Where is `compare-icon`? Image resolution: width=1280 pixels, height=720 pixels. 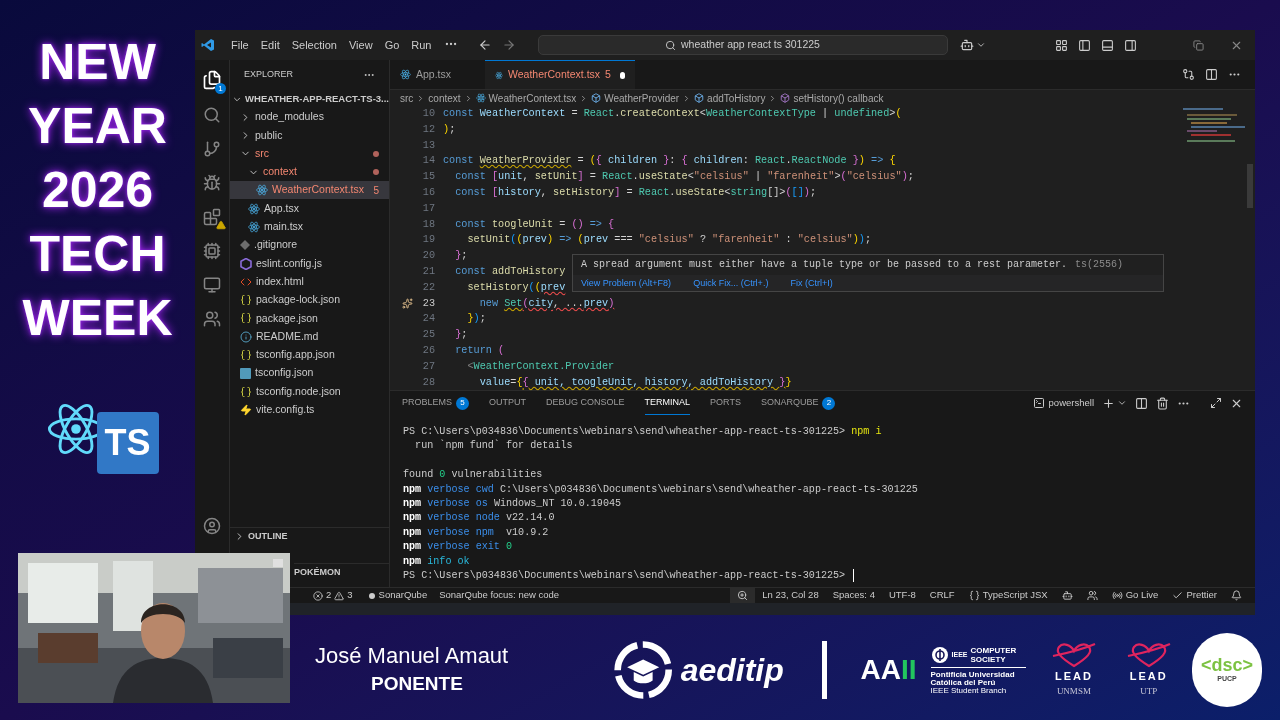 compare-icon is located at coordinates (1188, 74).